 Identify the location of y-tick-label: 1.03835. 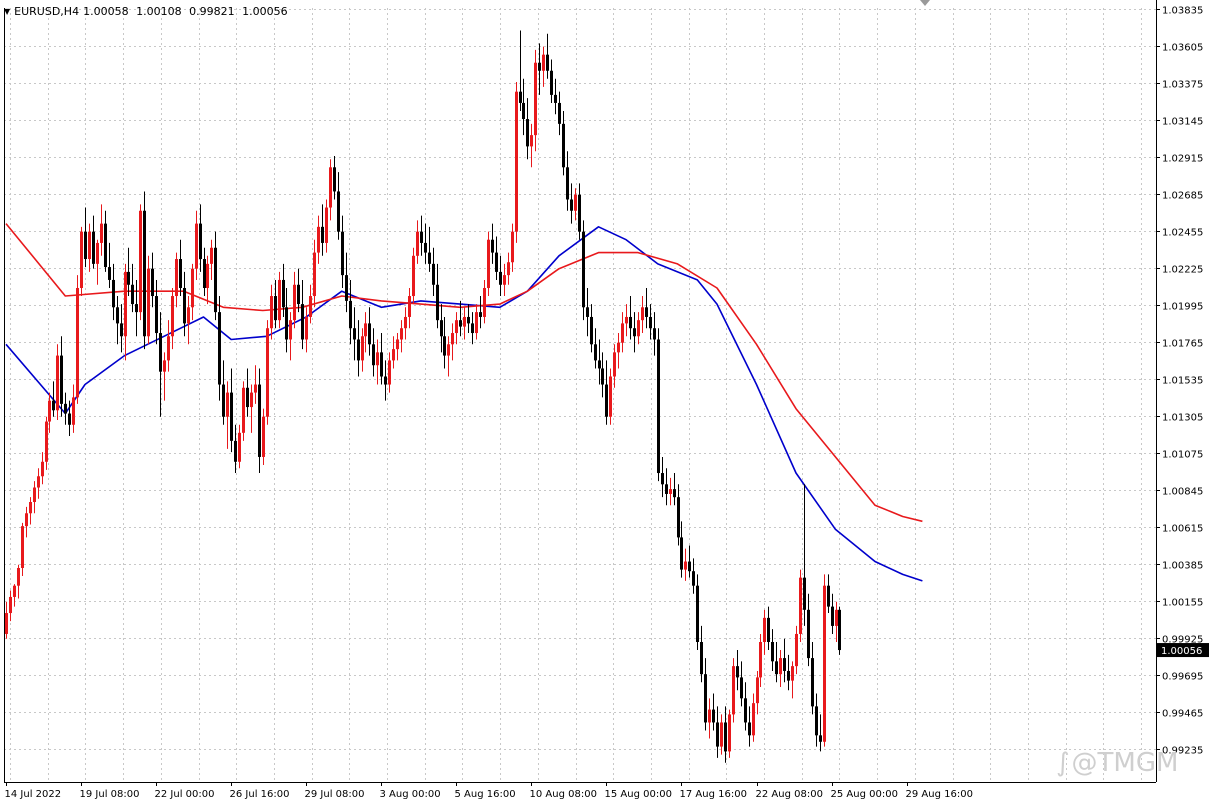
(1182, 11).